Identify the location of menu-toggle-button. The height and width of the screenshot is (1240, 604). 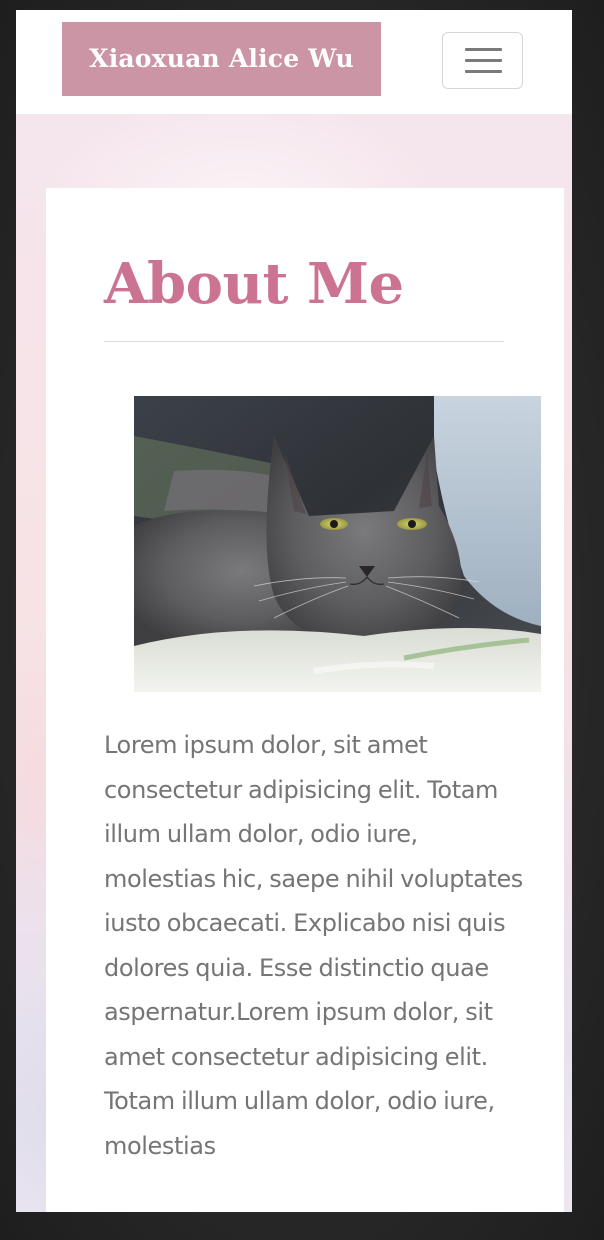
(482, 60).